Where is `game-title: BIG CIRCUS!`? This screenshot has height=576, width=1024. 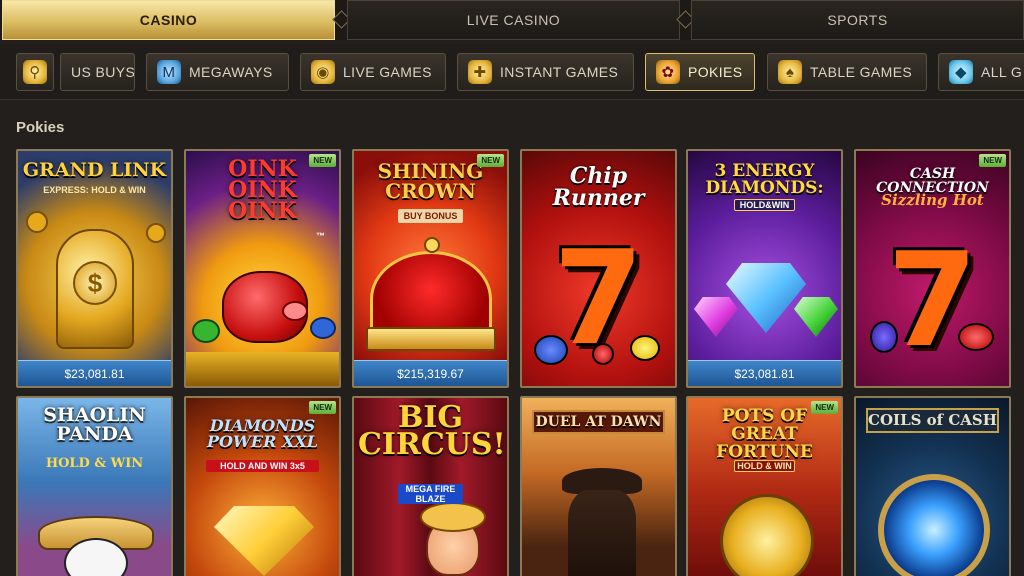
game-title: BIG CIRCUS! is located at coordinates (432, 431).